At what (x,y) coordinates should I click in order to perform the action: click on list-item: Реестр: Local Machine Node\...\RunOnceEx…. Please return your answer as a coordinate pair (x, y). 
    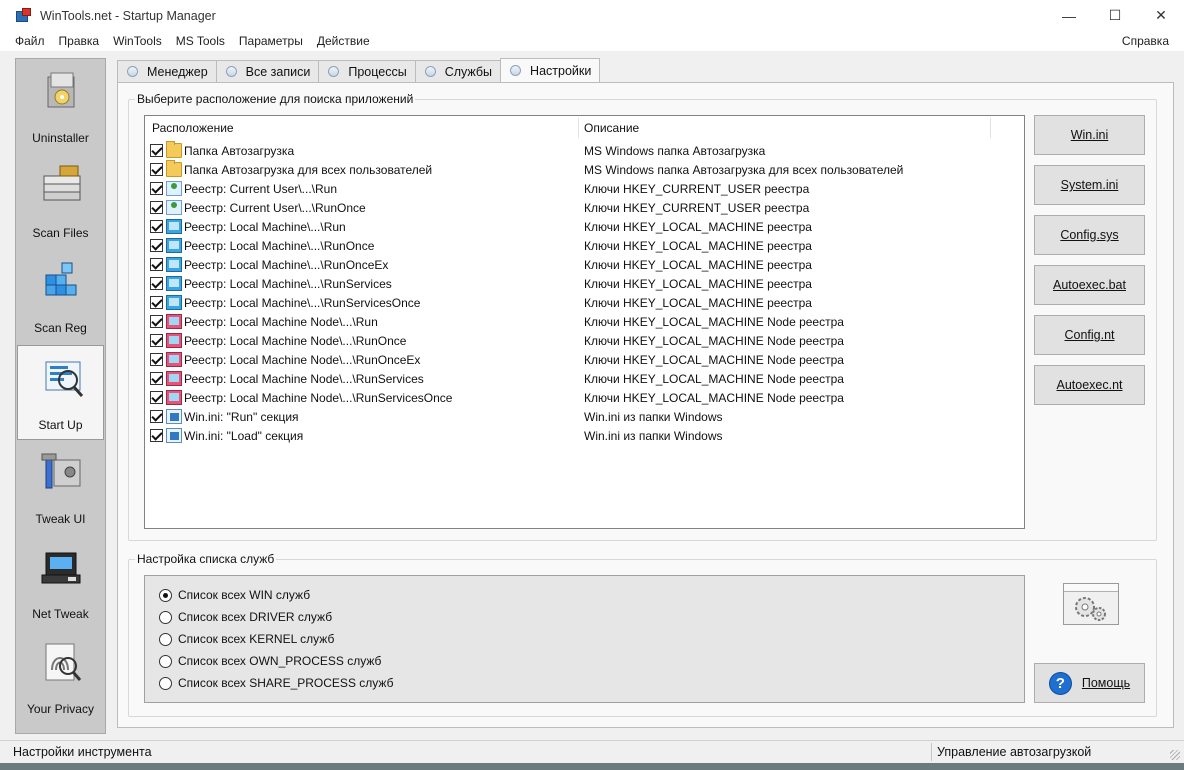
    Looking at the image, I should click on (584, 359).